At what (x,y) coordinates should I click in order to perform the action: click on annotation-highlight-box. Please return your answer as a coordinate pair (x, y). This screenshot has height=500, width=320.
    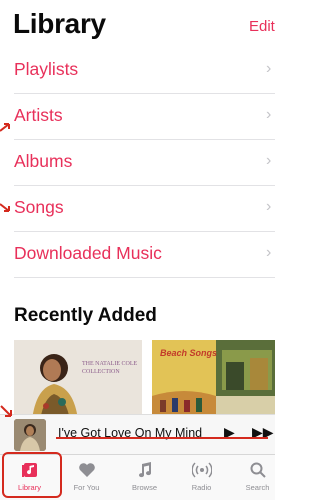
    Looking at the image, I should click on (32, 475).